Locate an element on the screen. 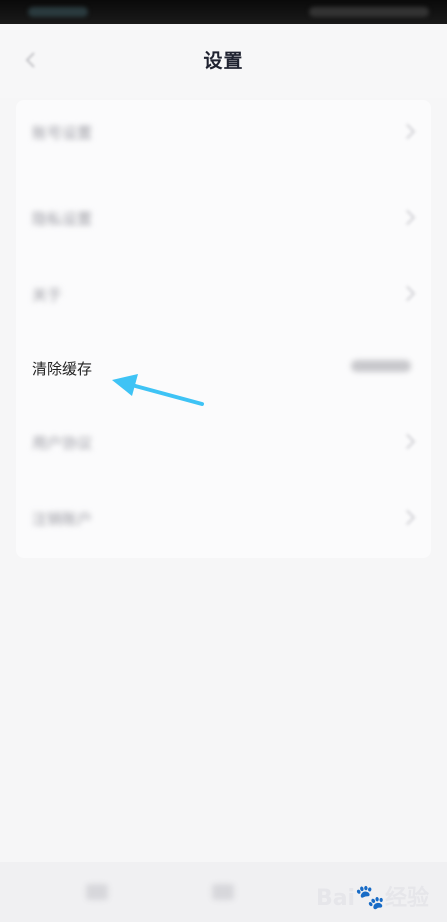 This screenshot has height=922, width=447. settings-item-label: 用户协议 is located at coordinates (62, 443).